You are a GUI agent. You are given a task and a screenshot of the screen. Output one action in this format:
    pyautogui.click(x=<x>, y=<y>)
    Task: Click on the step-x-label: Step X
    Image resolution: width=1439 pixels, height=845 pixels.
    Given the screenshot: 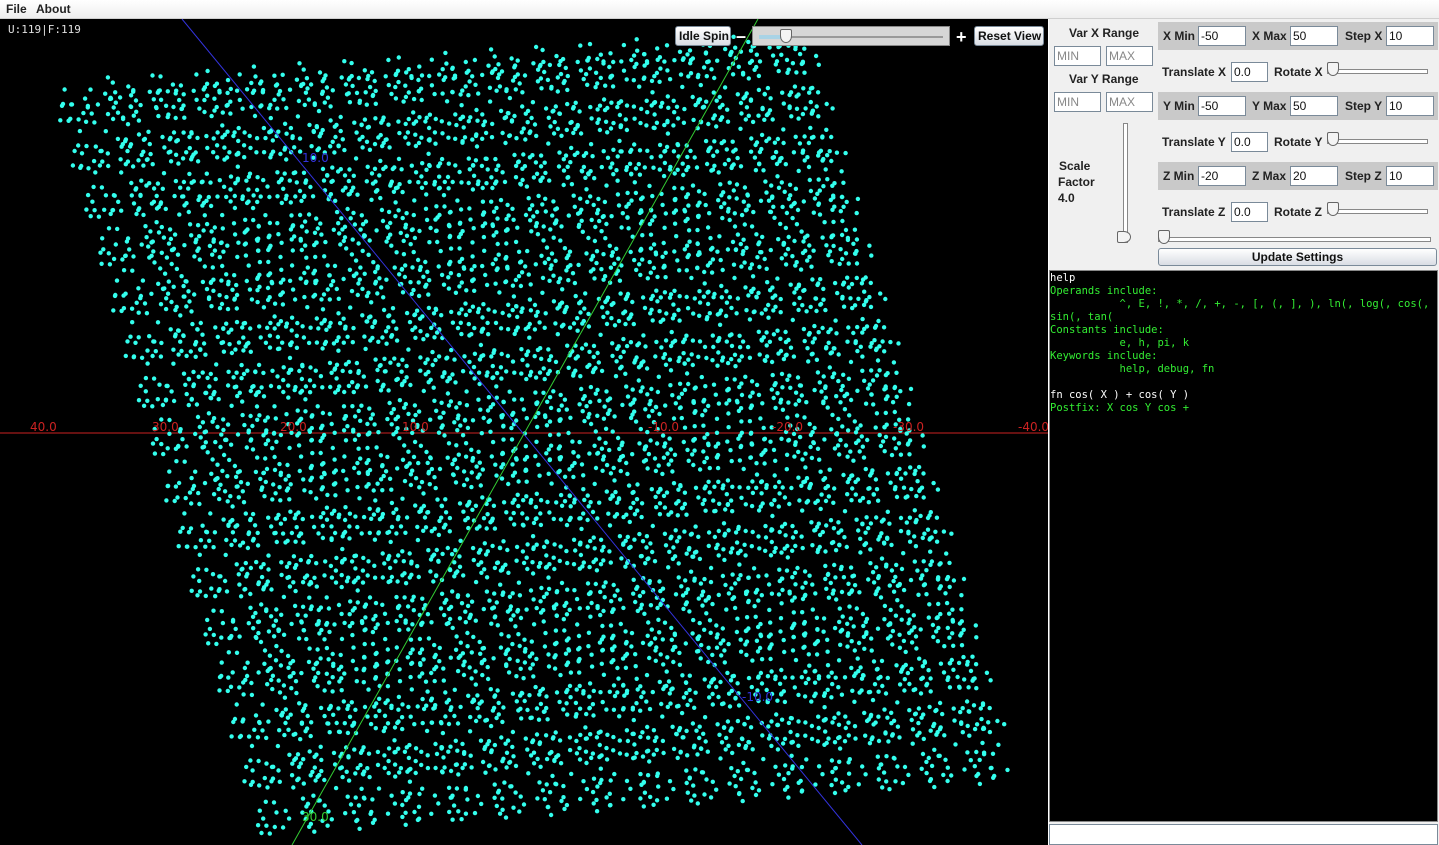 What is the action you would take?
    pyautogui.click(x=1364, y=36)
    